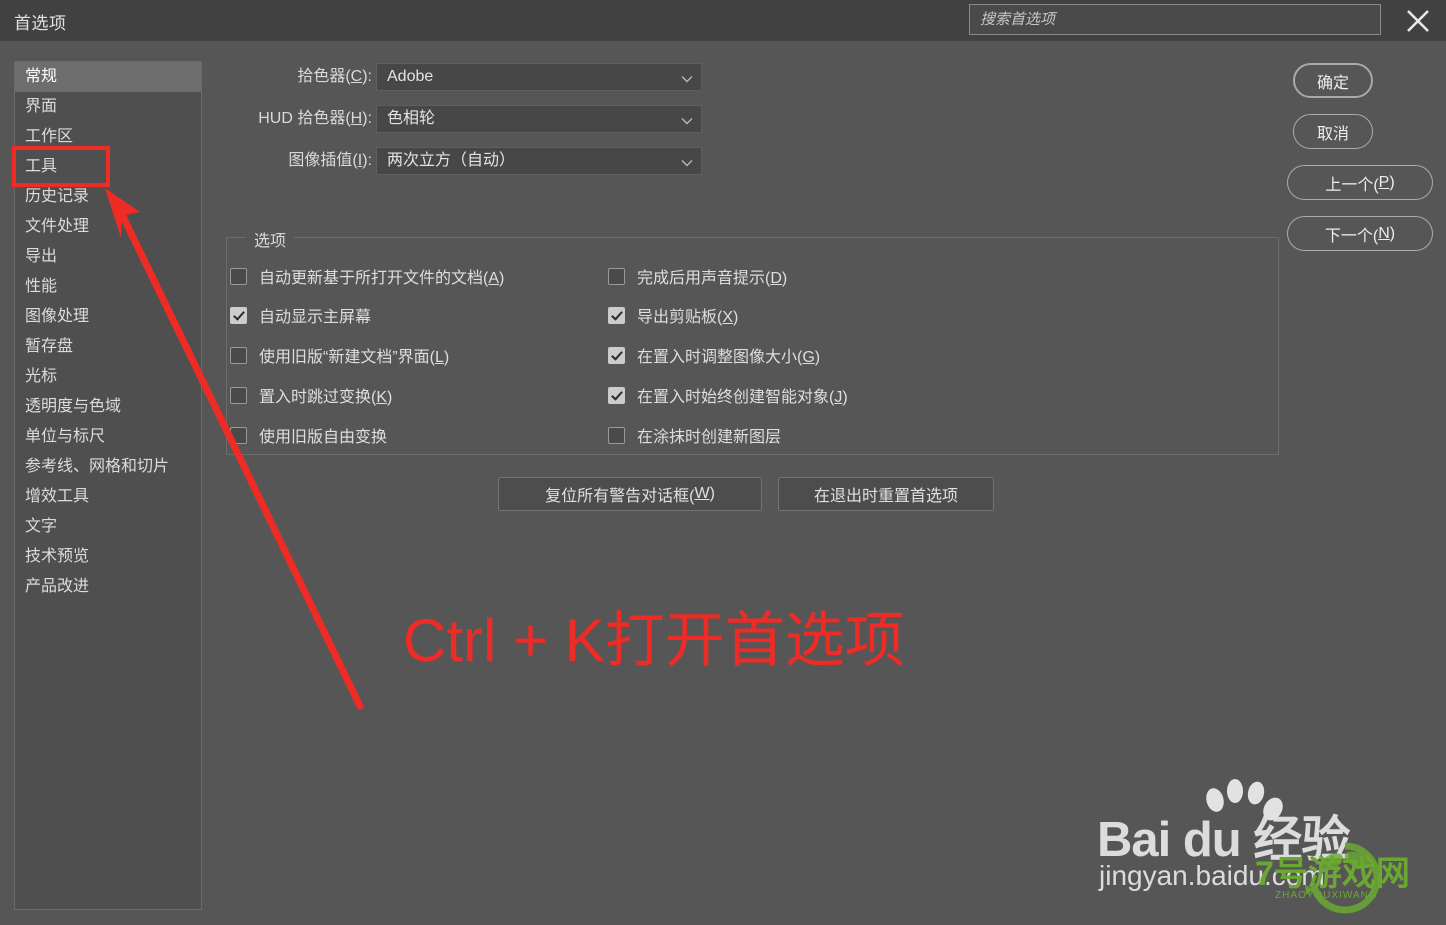 Image resolution: width=1446 pixels, height=925 pixels. What do you see at coordinates (439, 357) in the screenshot?
I see `checkbox-accesskey: L` at bounding box center [439, 357].